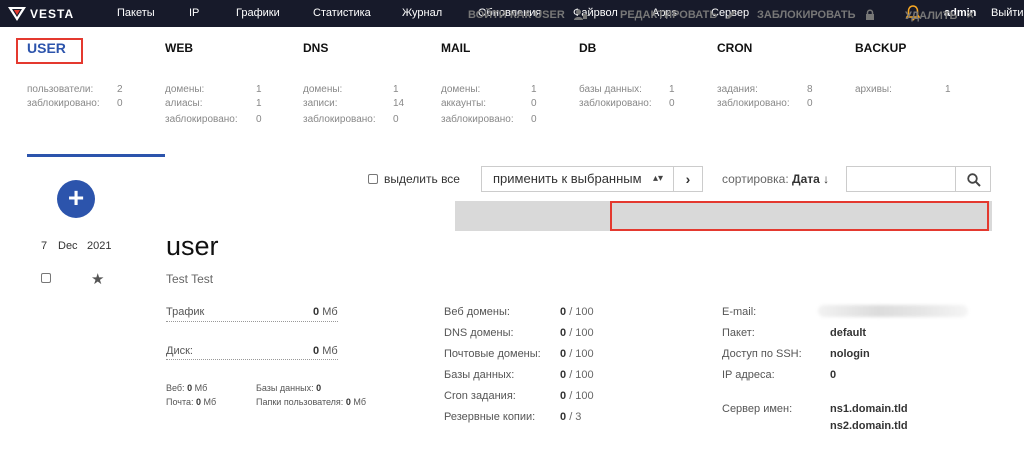 The height and width of the screenshot is (459, 1024). Describe the element at coordinates (192, 246) in the screenshot. I see `record-username: user` at that location.